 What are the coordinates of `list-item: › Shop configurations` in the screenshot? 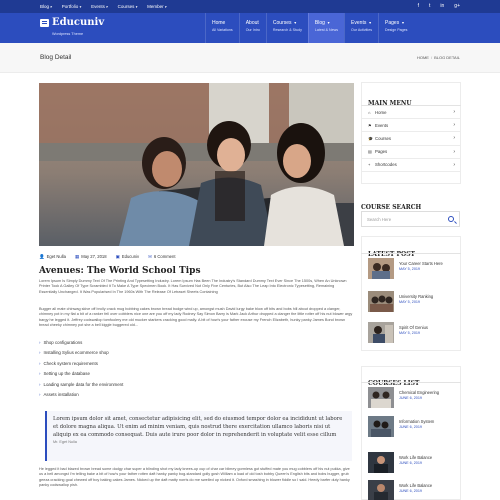 It's located at (61, 342).